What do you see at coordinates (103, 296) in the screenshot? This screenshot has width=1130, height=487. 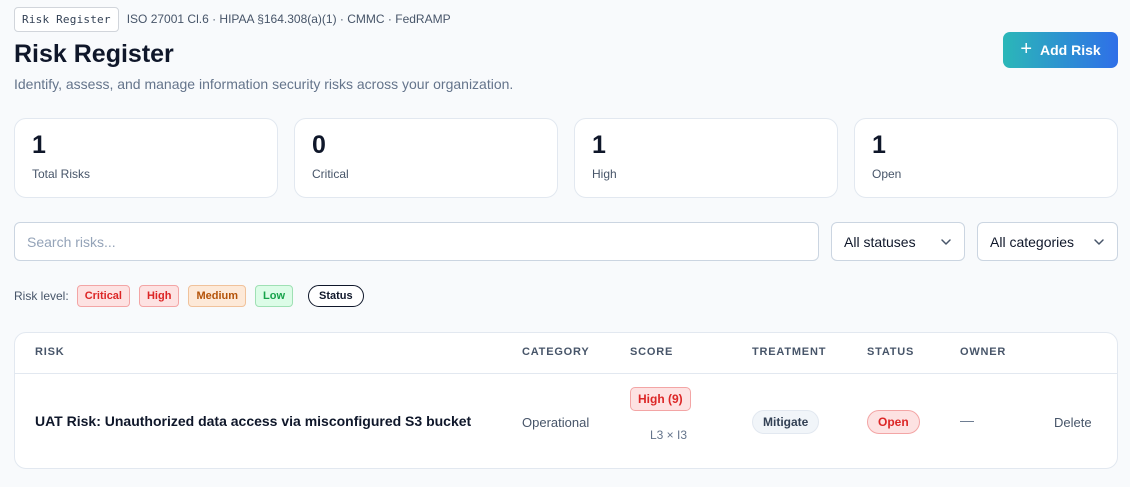 I see `legend-chip-critical: Critical` at bounding box center [103, 296].